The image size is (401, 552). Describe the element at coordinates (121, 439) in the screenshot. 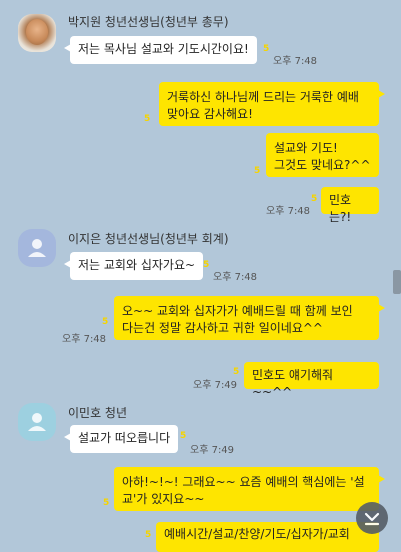

I see `message-bubble: 설교가 떠오릅니다` at that location.